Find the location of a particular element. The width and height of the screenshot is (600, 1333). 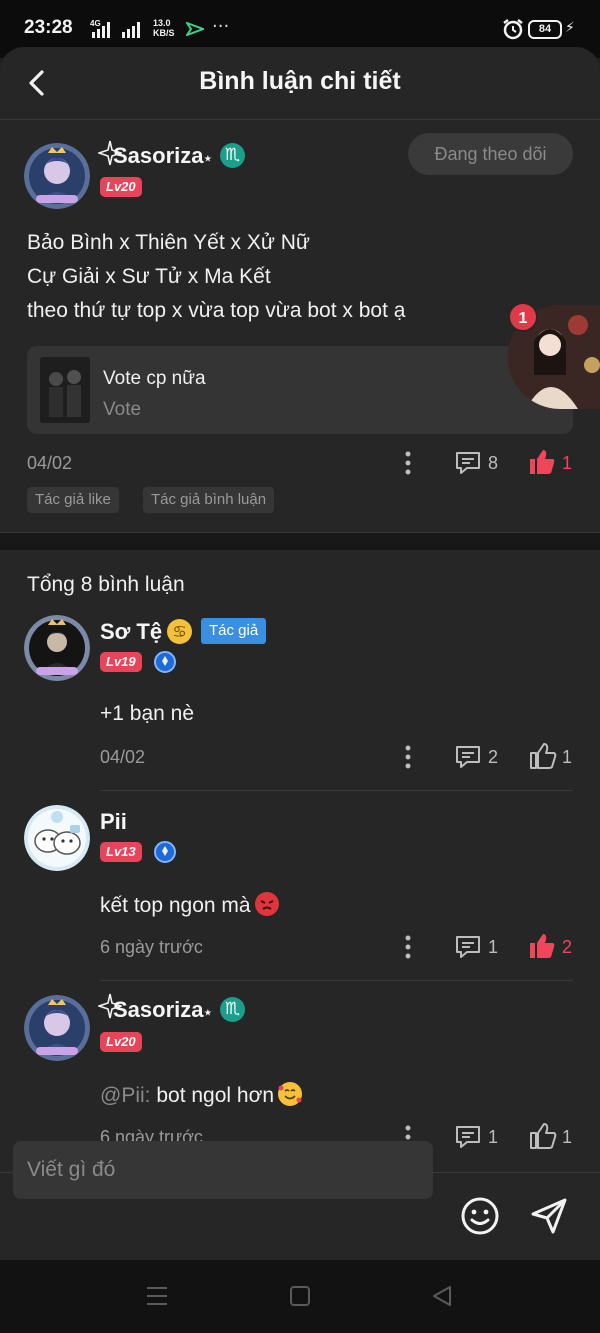

menu-icon is located at coordinates (157, 1296).